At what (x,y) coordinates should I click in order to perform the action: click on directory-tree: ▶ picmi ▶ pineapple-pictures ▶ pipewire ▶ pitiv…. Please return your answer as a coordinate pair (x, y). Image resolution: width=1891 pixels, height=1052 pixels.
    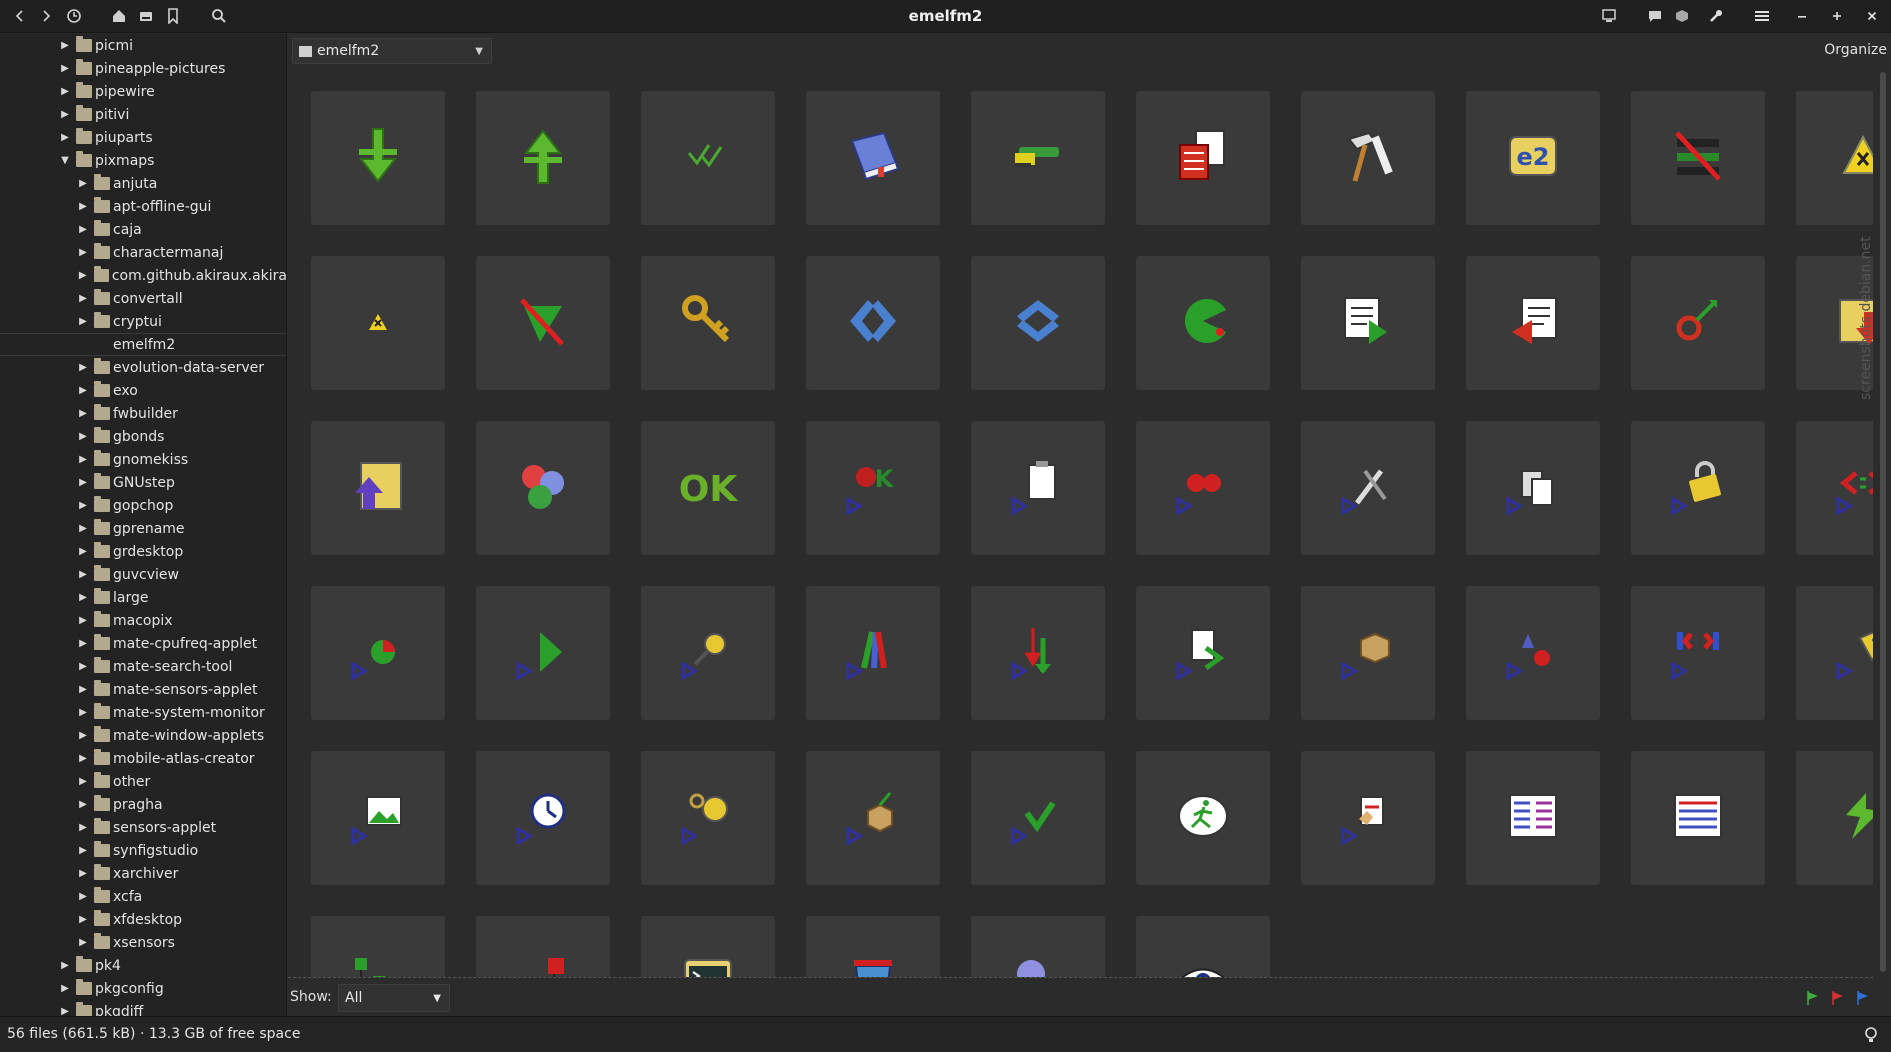
    Looking at the image, I should click on (143, 525).